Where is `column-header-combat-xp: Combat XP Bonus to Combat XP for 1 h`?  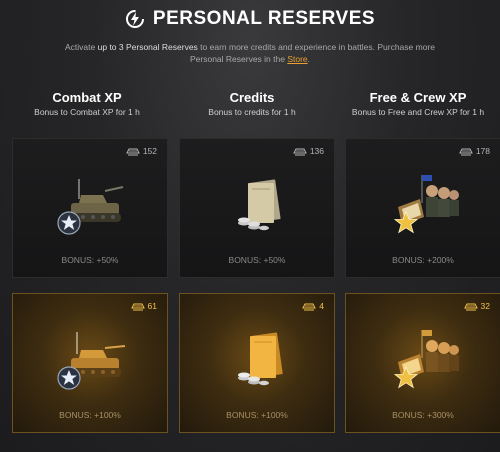
column-header-combat-xp: Combat XP Bonus to Combat XP for 1 h is located at coordinates (87, 103).